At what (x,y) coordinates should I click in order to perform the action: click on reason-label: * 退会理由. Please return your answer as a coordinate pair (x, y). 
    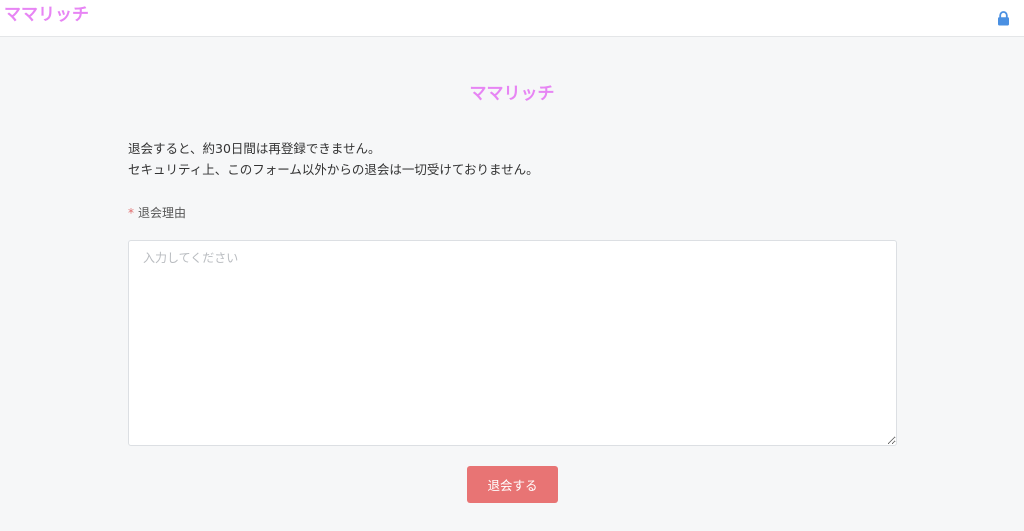
    Looking at the image, I should click on (157, 213).